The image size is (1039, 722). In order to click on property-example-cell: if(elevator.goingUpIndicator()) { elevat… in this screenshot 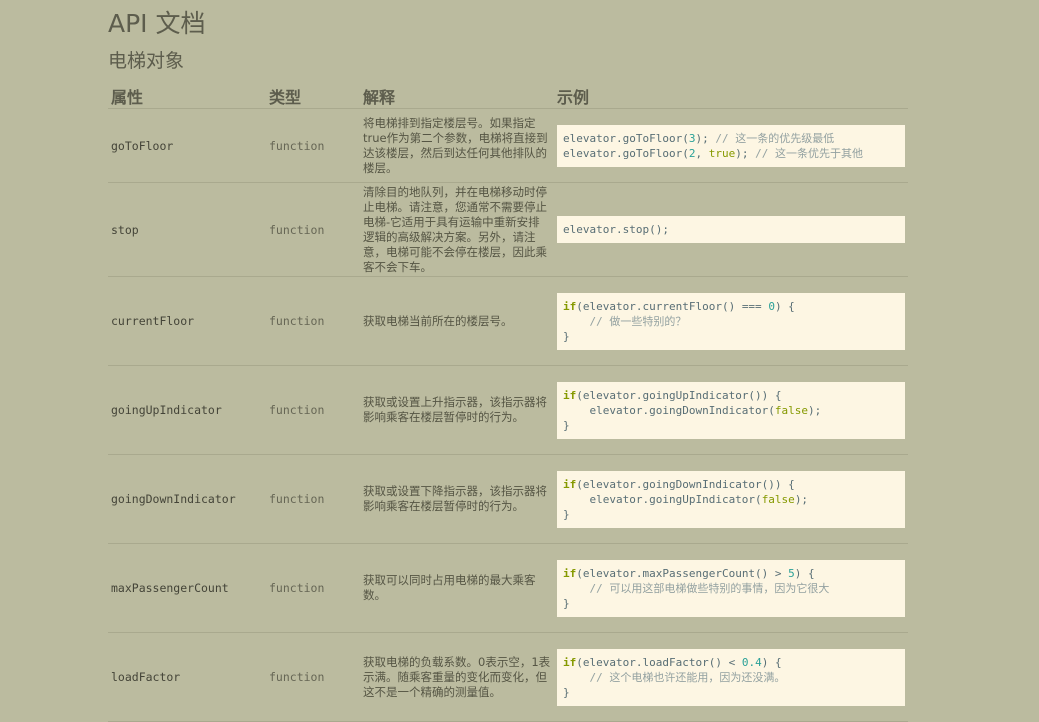, I will do `click(731, 410)`.